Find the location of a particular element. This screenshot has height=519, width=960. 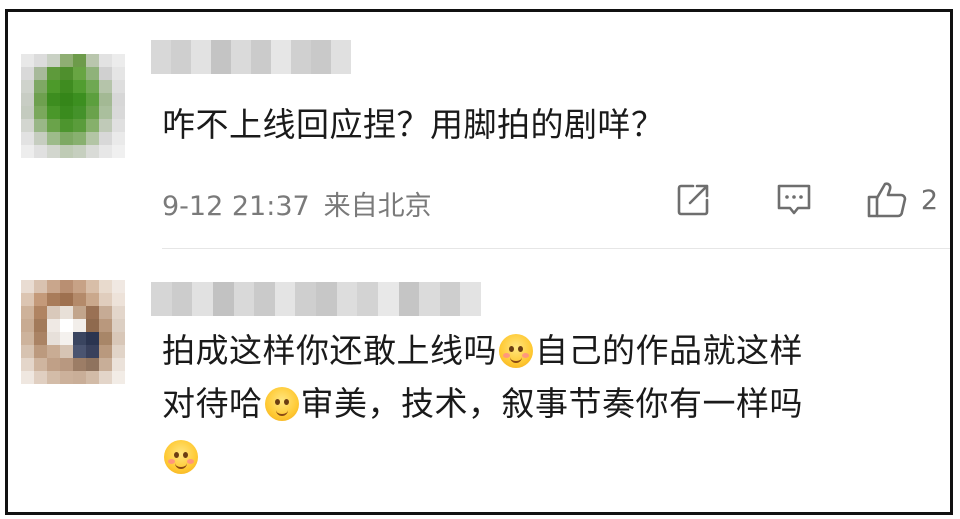

like-button: 2 is located at coordinates (901, 200).